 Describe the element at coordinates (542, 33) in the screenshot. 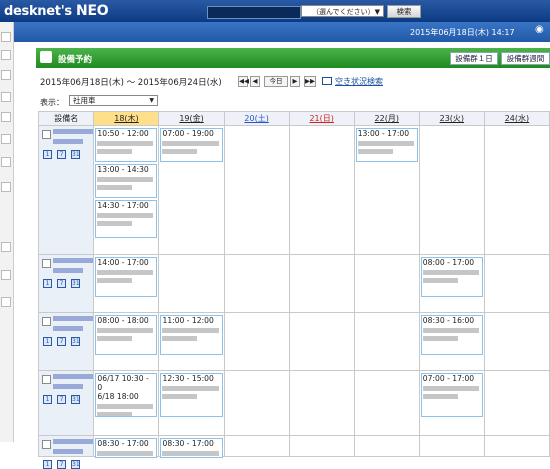

I see `signal-icon: ◉` at that location.